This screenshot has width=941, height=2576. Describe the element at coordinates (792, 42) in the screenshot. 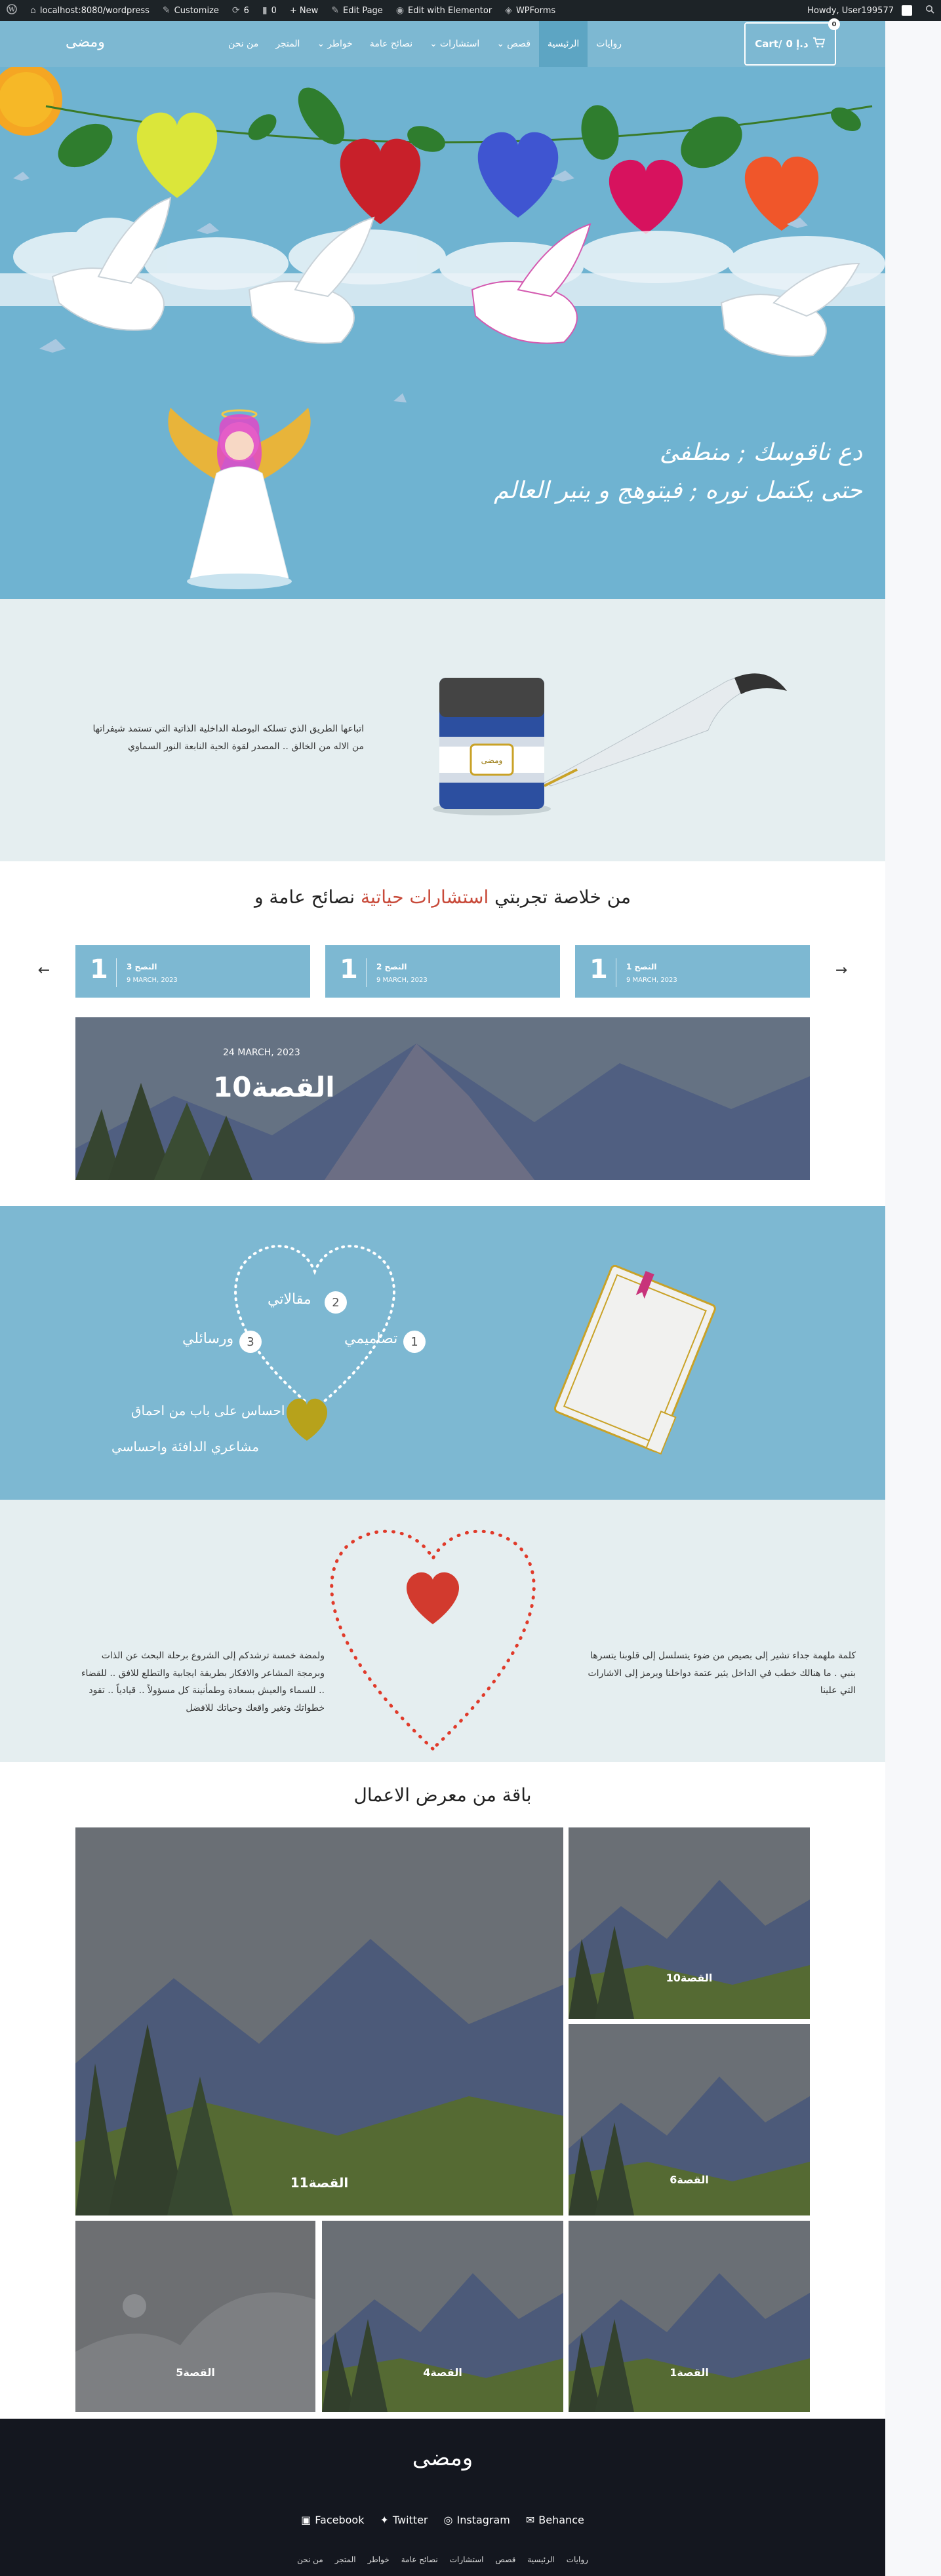

I see `cart-button: Cart/ 0 د.إ 0` at that location.